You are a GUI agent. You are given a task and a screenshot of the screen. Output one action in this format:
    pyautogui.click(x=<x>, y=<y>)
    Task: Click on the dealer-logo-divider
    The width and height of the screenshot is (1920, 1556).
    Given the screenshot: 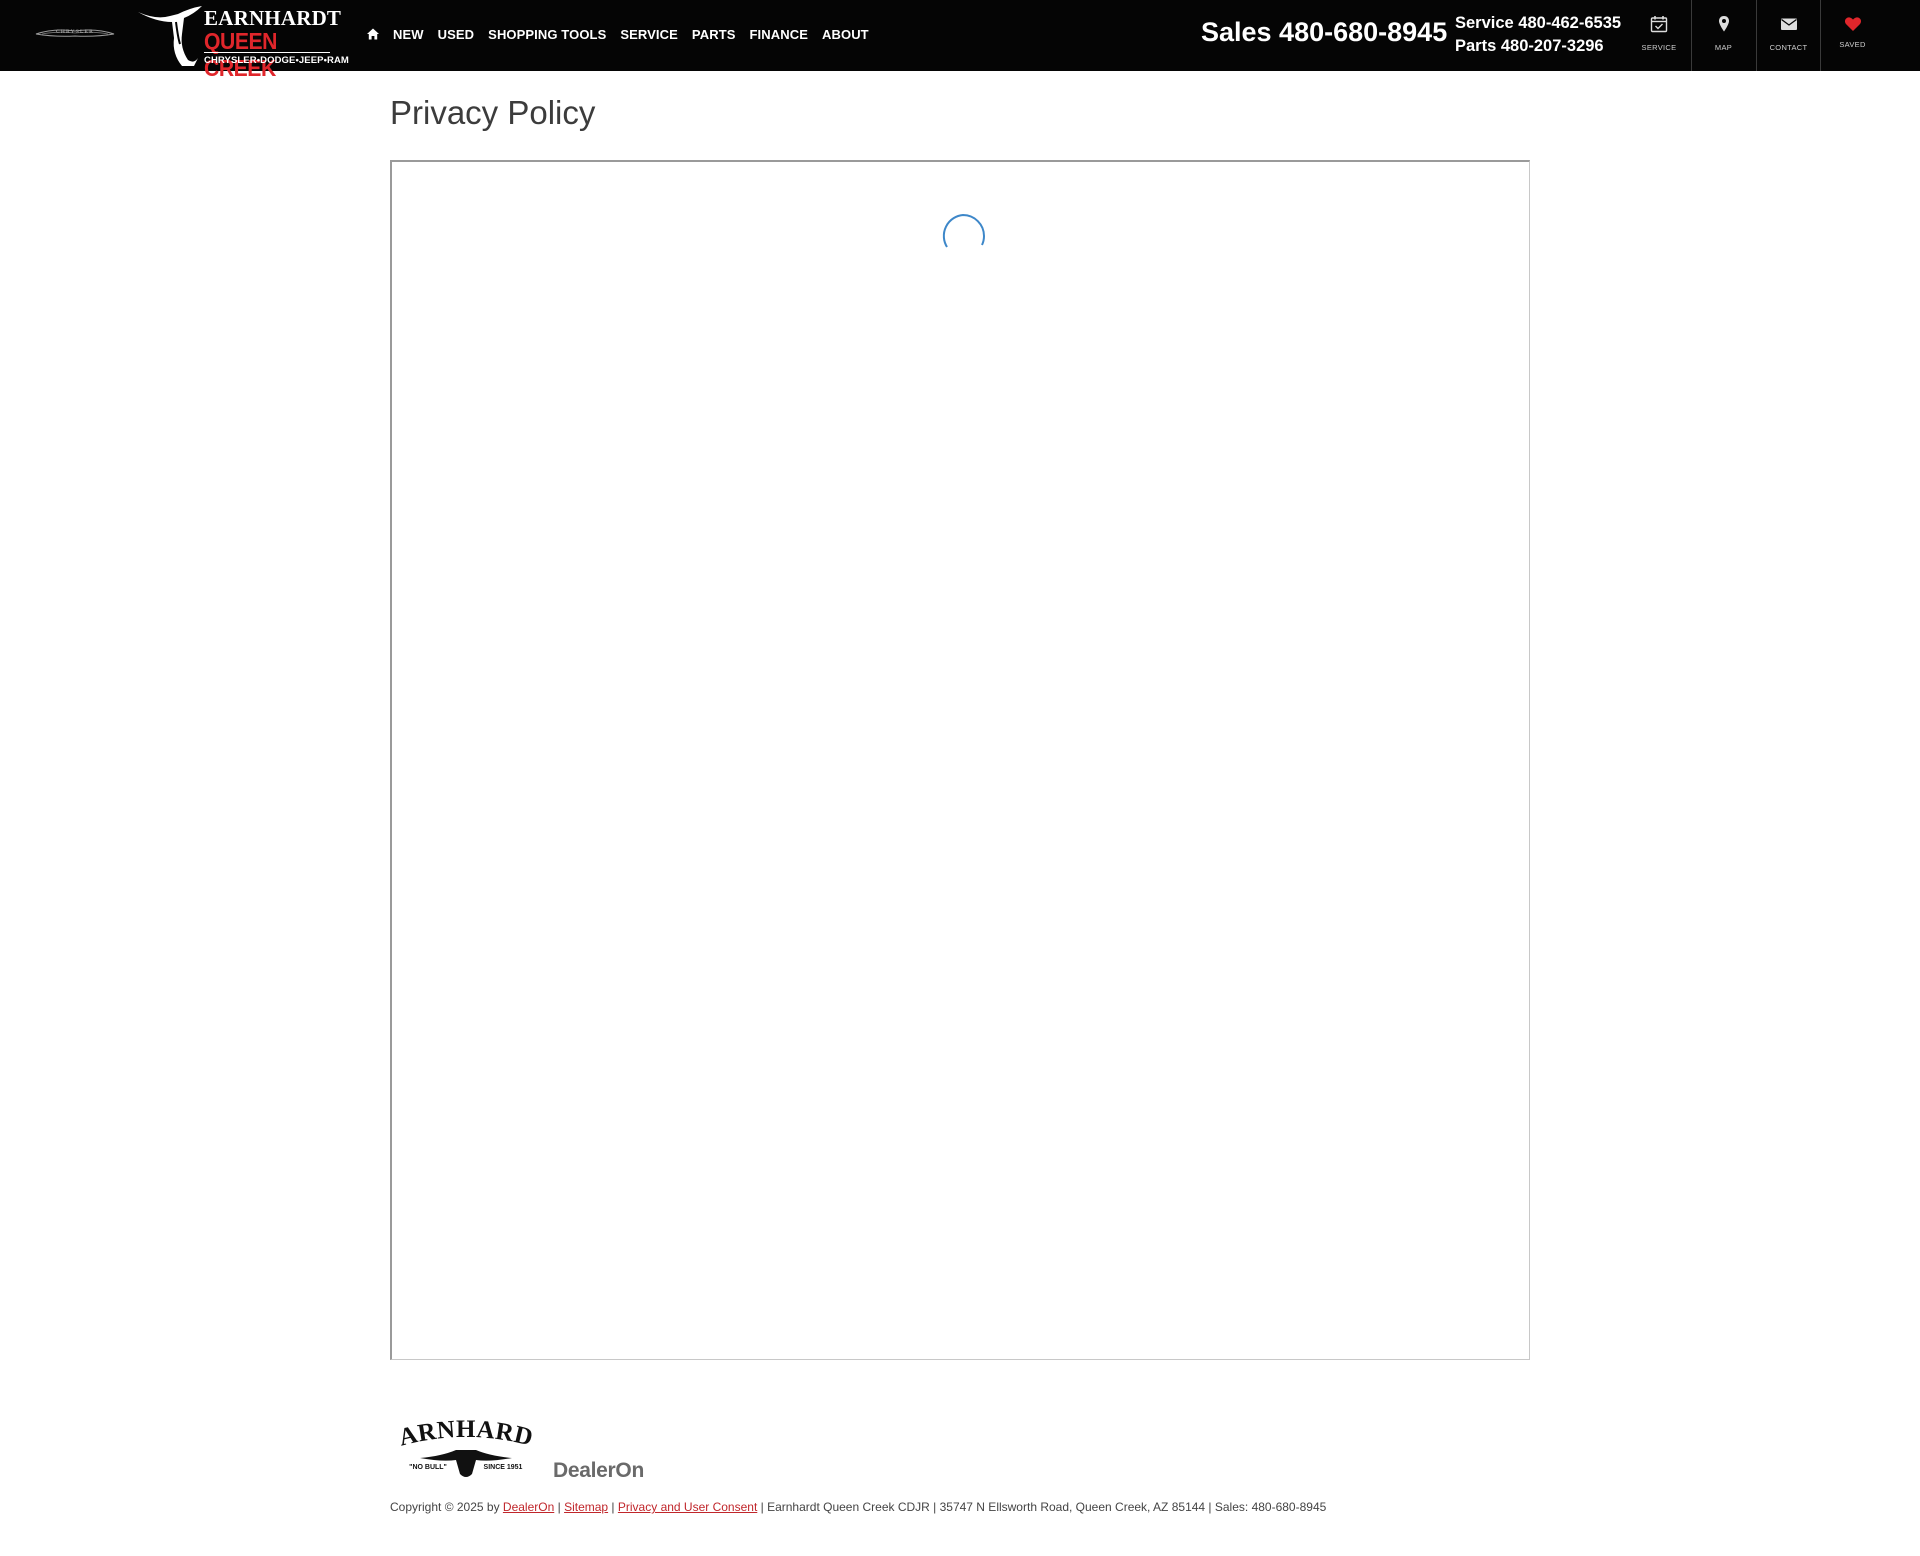 What is the action you would take?
    pyautogui.click(x=267, y=52)
    